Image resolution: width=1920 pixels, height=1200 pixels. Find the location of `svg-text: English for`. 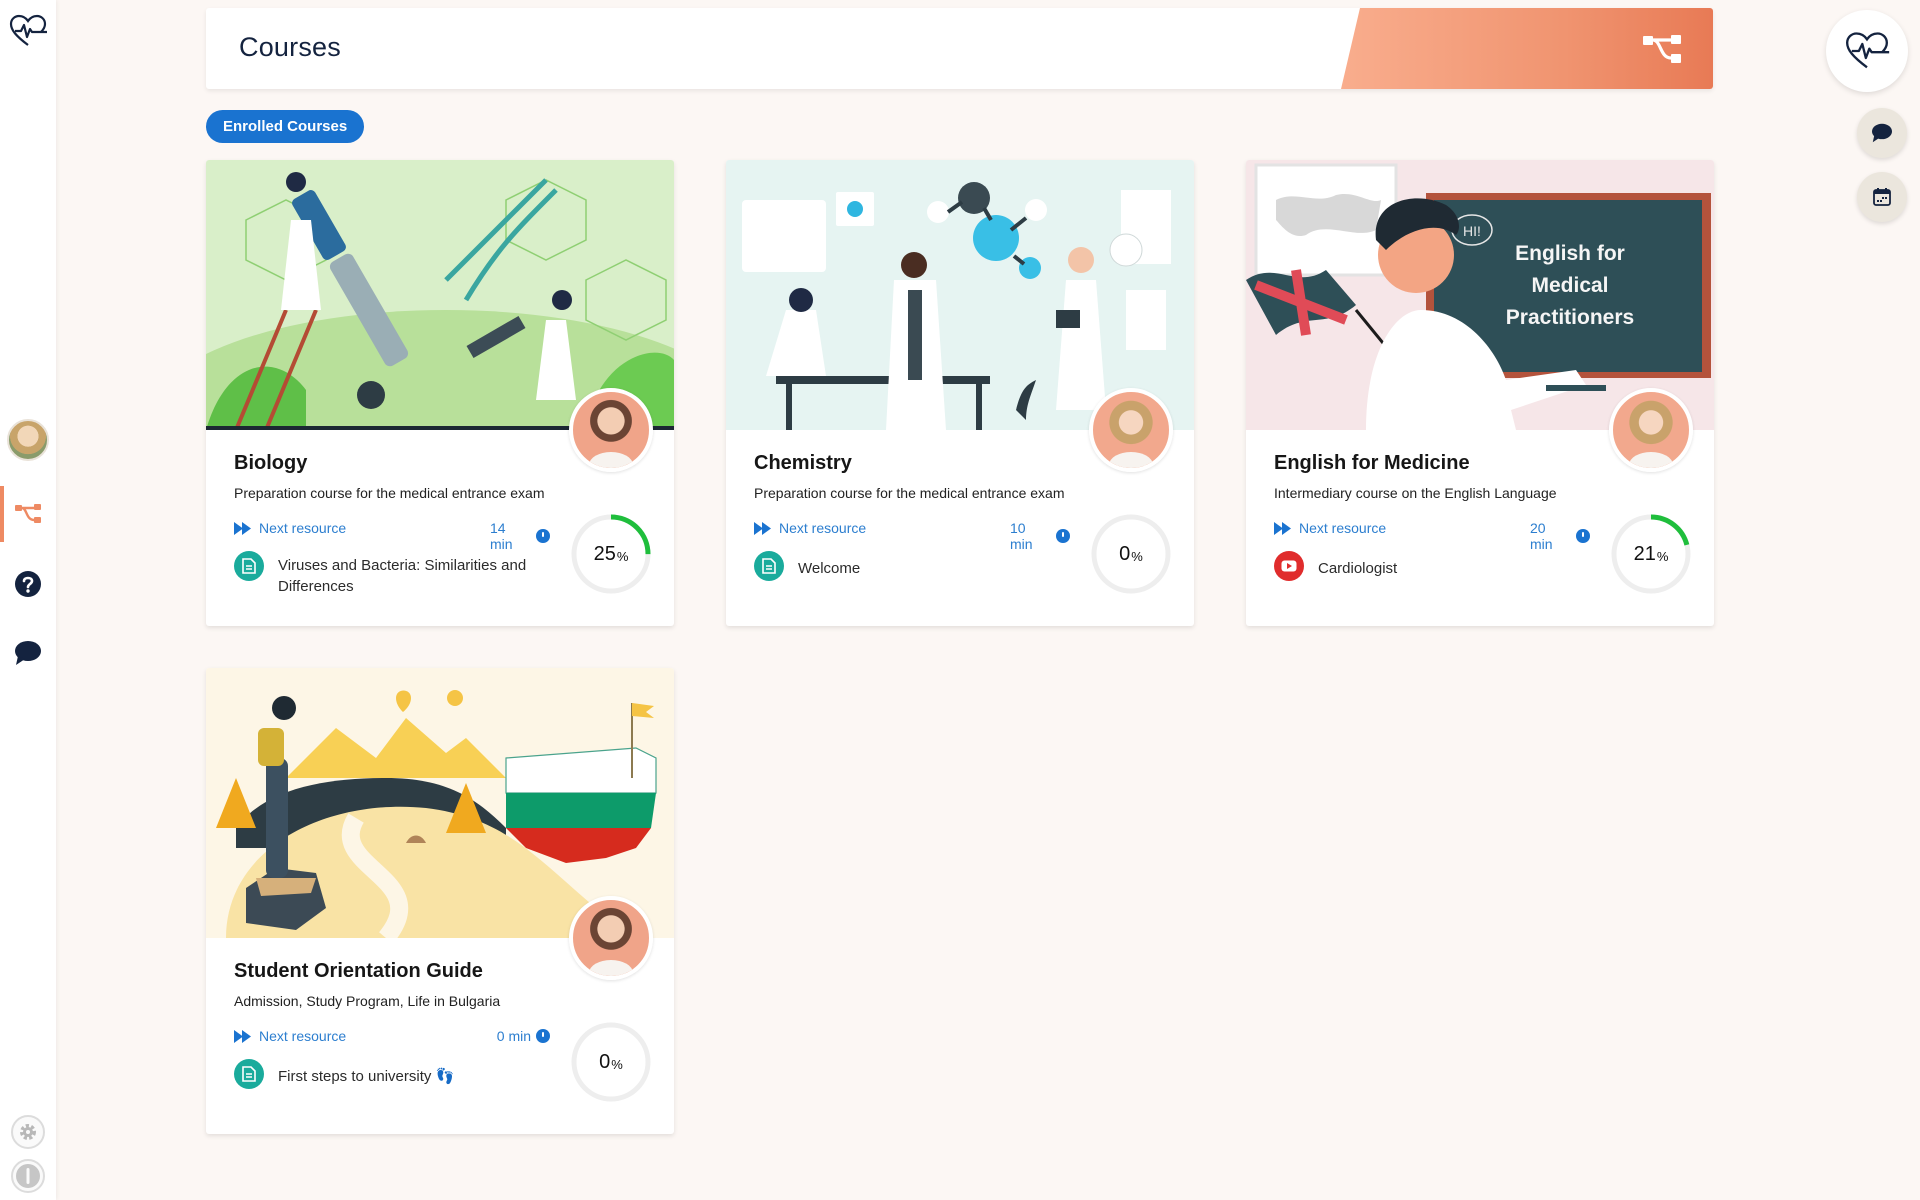

svg-text: English for is located at coordinates (1570, 253).